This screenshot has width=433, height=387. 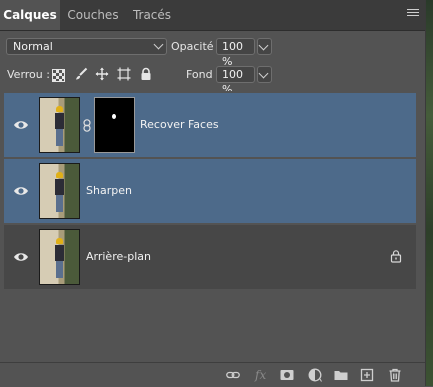 What do you see at coordinates (93, 15) in the screenshot?
I see `tab-couches: Couches` at bounding box center [93, 15].